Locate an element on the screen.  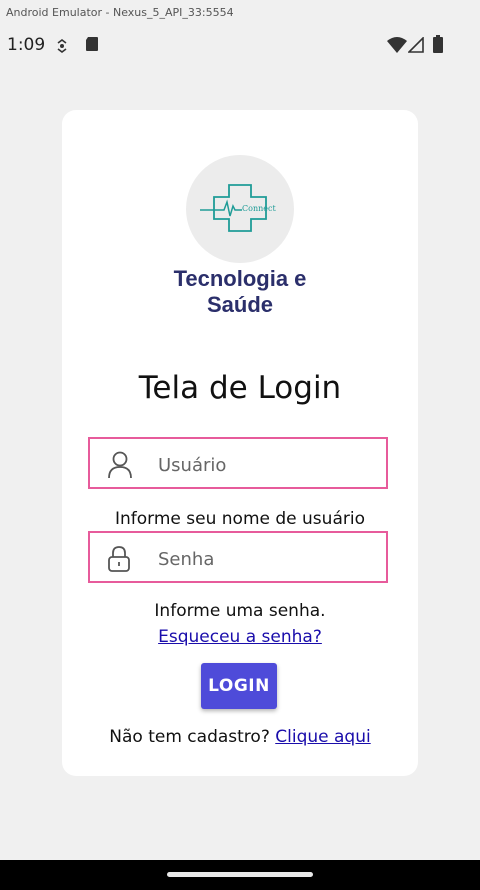
login-button: LOGIN is located at coordinates (239, 686).